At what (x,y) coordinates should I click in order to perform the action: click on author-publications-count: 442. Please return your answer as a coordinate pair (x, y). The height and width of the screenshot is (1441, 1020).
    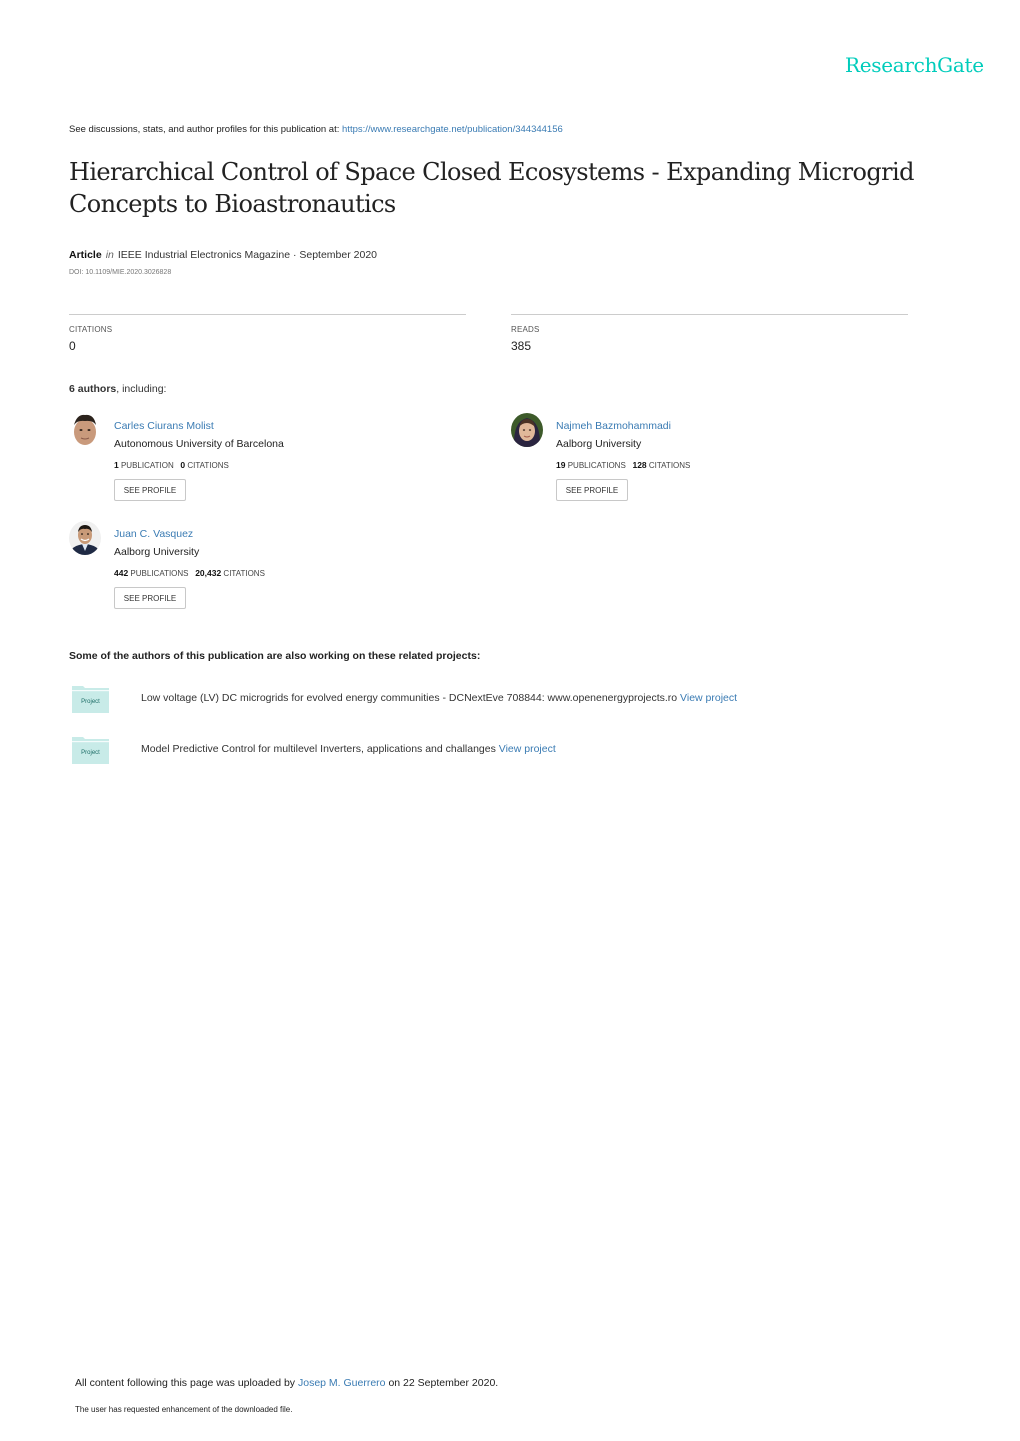
    Looking at the image, I should click on (121, 573).